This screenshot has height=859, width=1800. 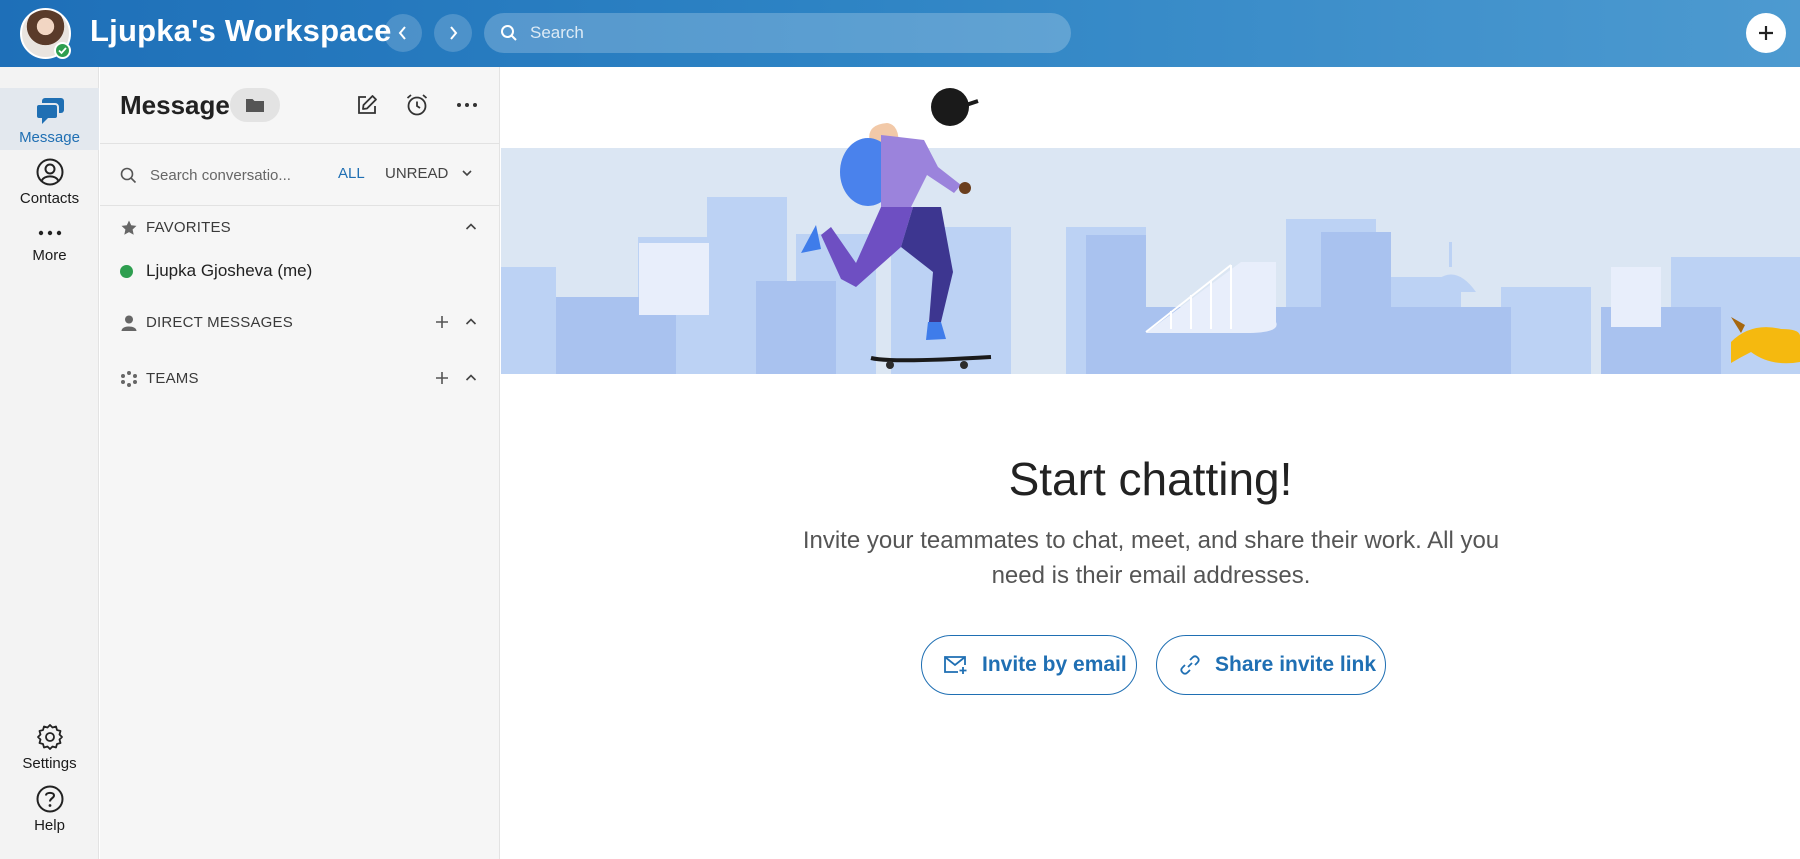 What do you see at coordinates (416, 173) in the screenshot?
I see `filter-unread-tab: UNREAD` at bounding box center [416, 173].